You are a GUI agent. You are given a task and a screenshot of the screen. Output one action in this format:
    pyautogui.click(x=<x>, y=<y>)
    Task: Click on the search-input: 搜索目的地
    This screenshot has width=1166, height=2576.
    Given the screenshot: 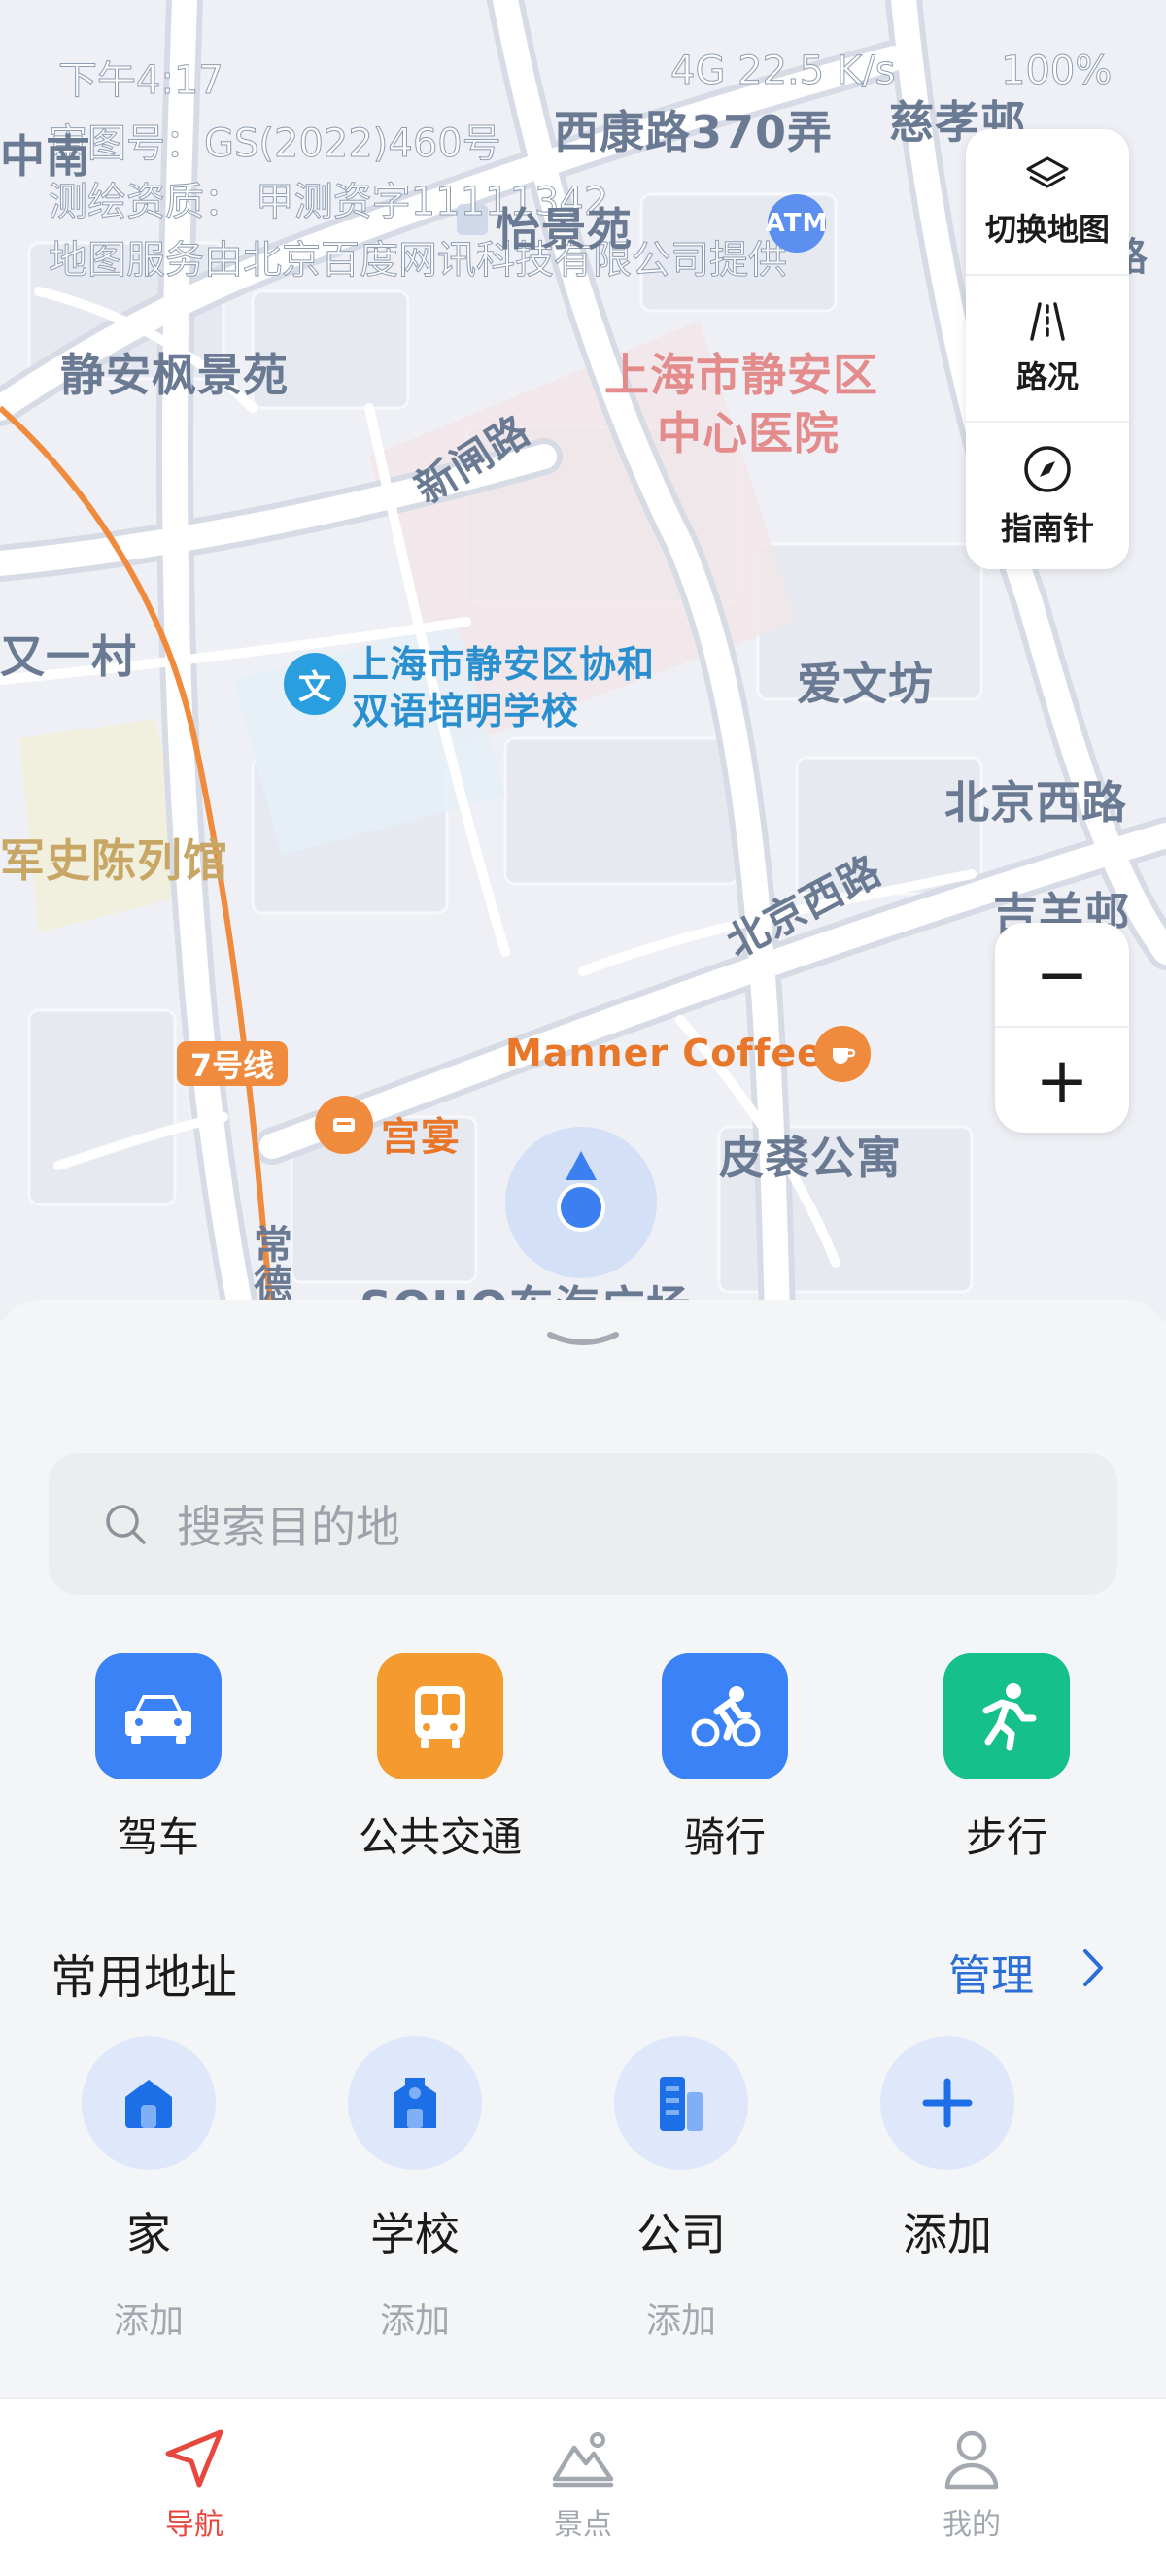 What is the action you would take?
    pyautogui.click(x=583, y=1524)
    